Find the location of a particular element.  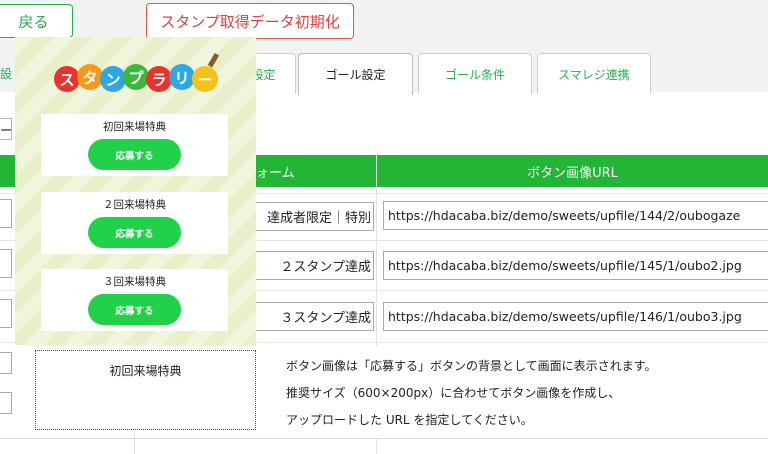

input-value: ２スタンプ達成 is located at coordinates (325, 267).